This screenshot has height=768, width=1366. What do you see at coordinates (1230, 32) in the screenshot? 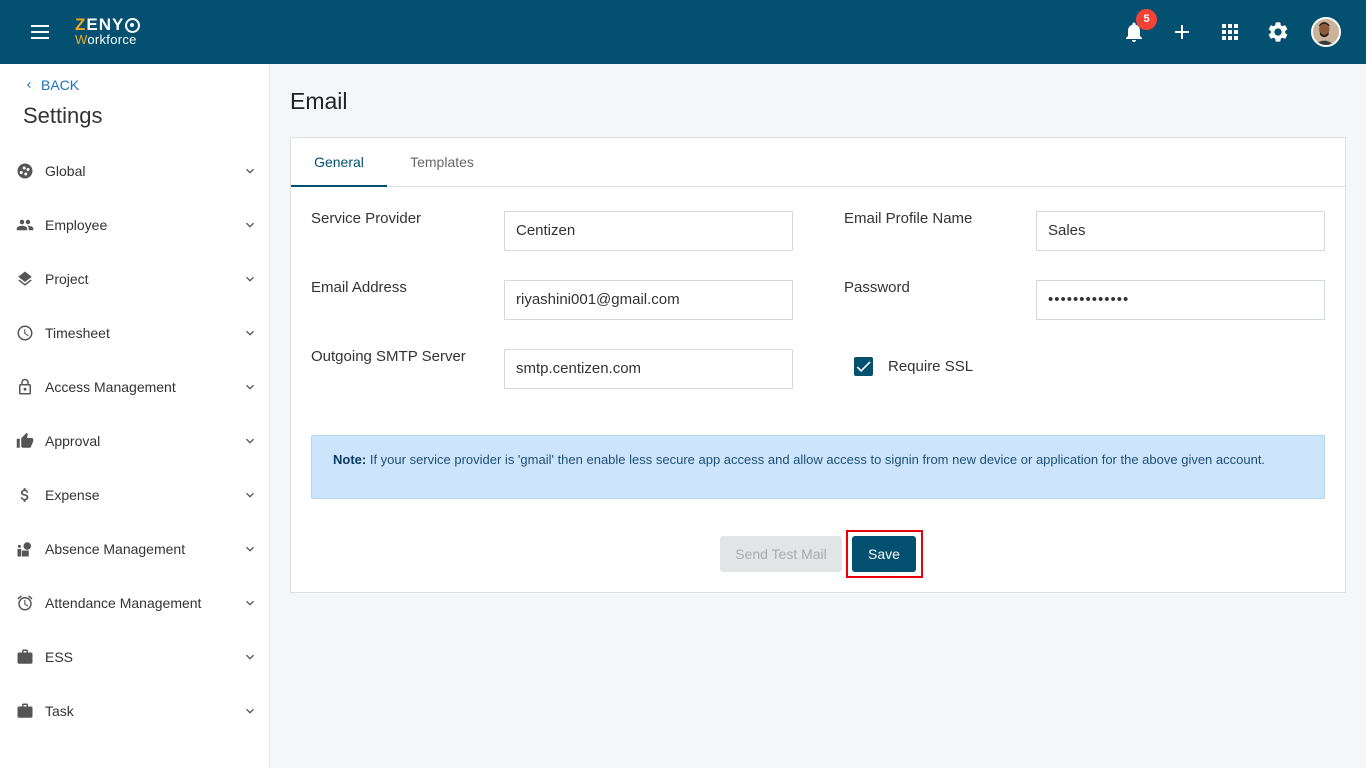
I see `apps-grid-icon` at bounding box center [1230, 32].